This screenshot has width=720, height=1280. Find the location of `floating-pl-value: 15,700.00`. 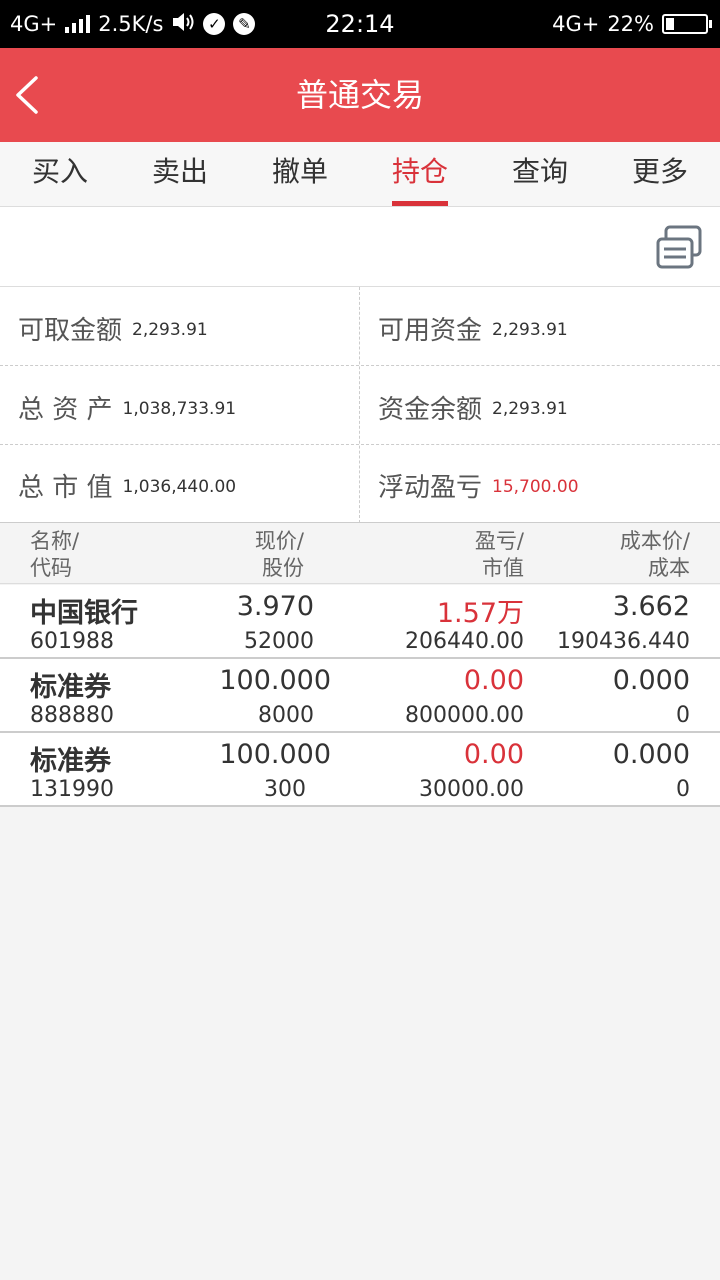

floating-pl-value: 15,700.00 is located at coordinates (535, 487).